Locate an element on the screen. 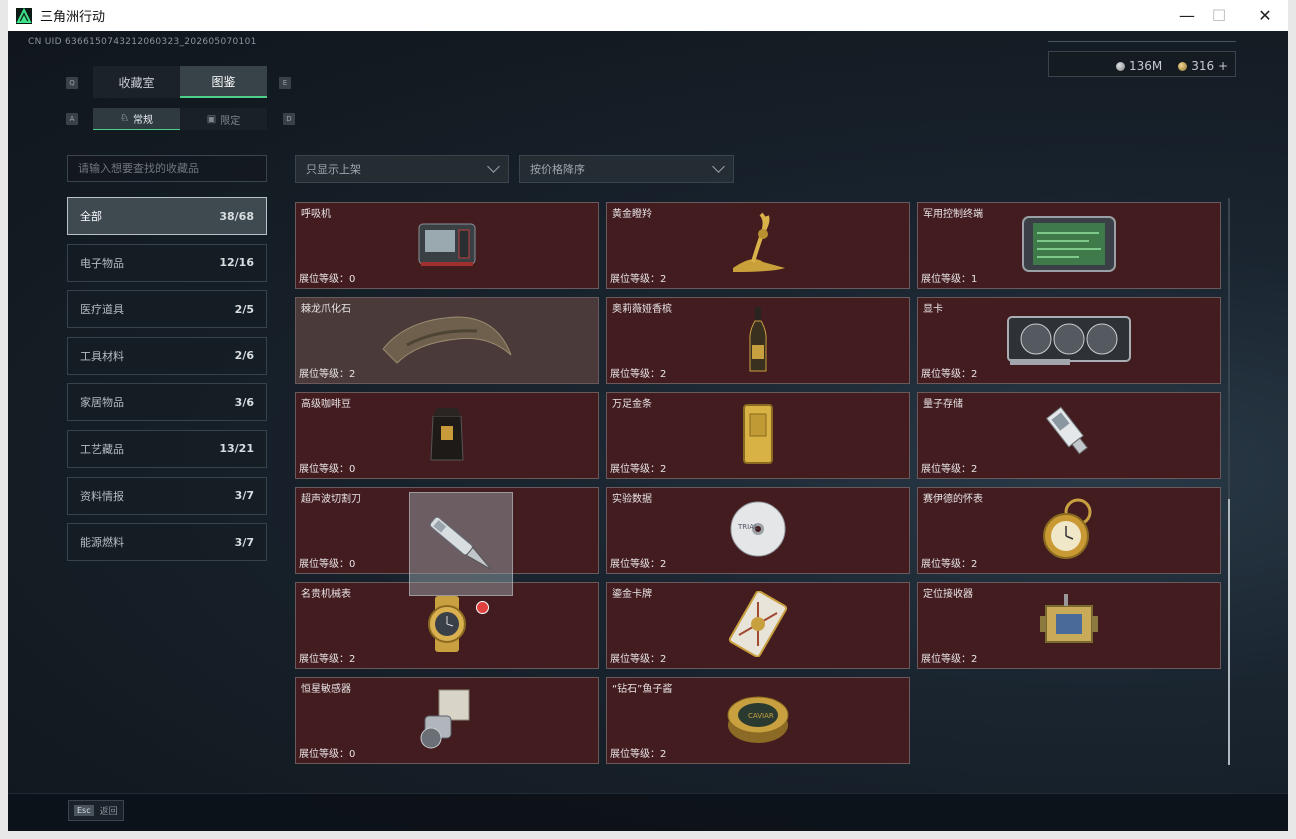  collection-item-card: 呼吸机 展位等级：0 is located at coordinates (447, 245).